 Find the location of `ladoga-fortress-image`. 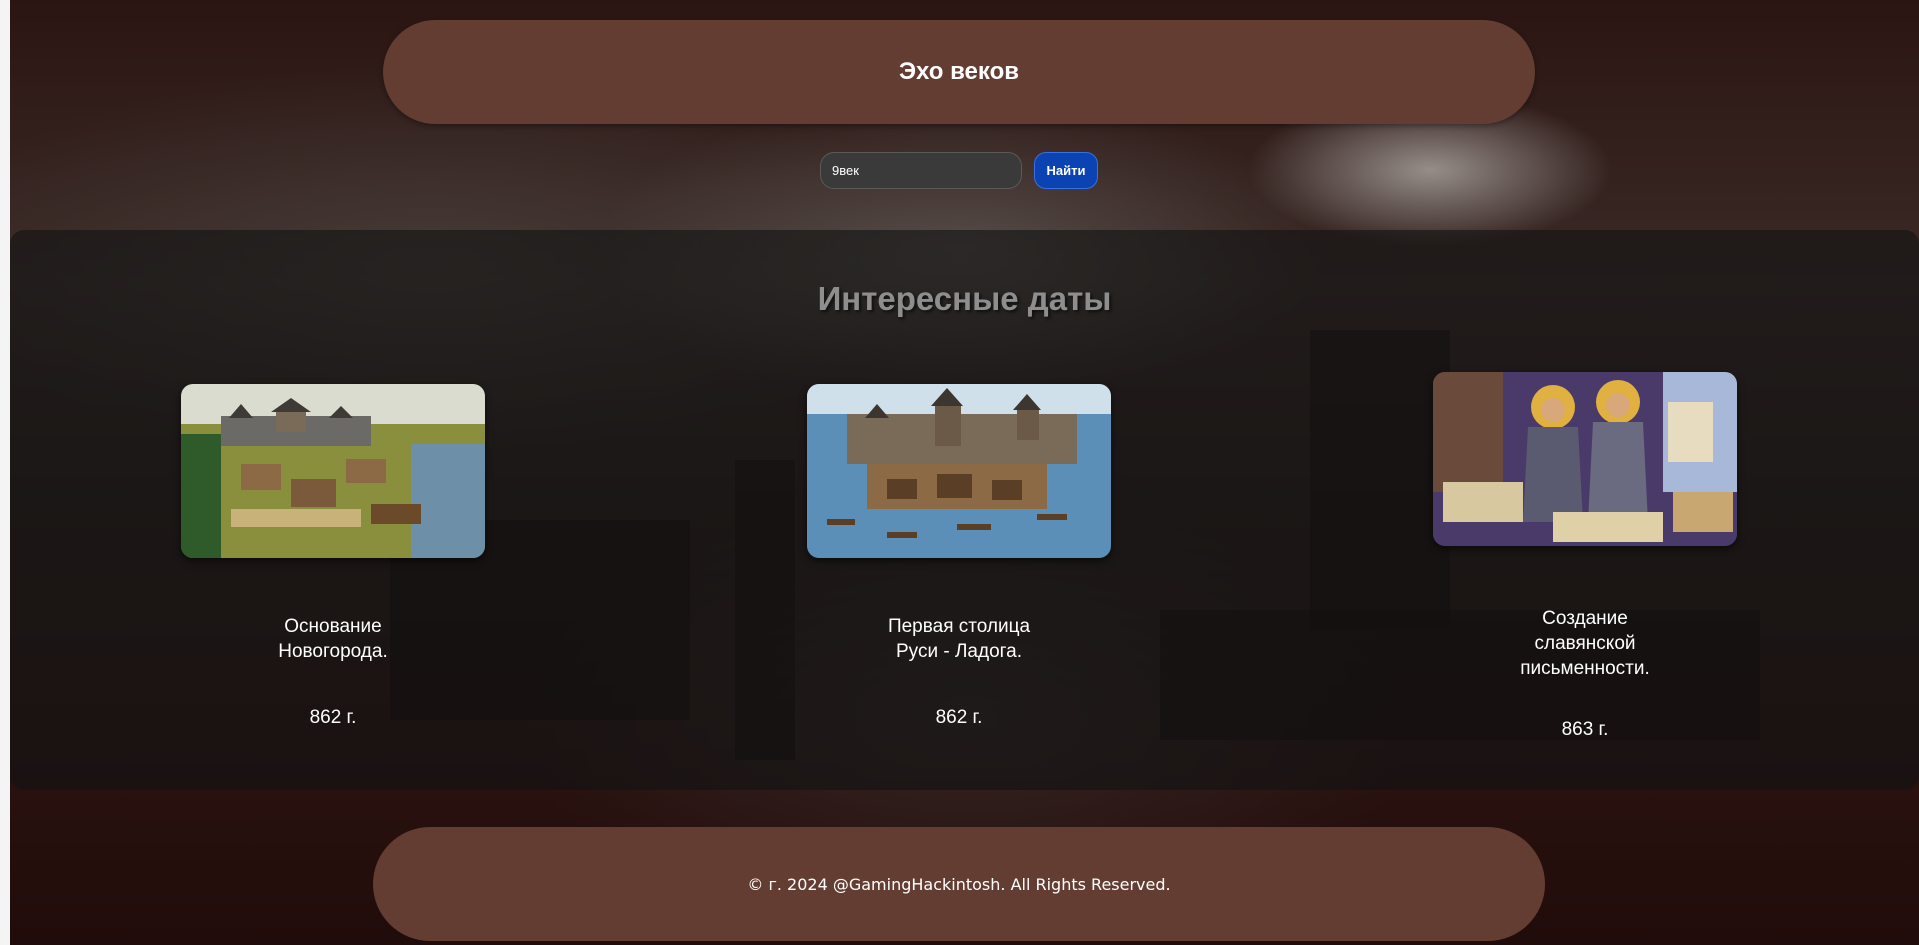

ladoga-fortress-image is located at coordinates (959, 471).